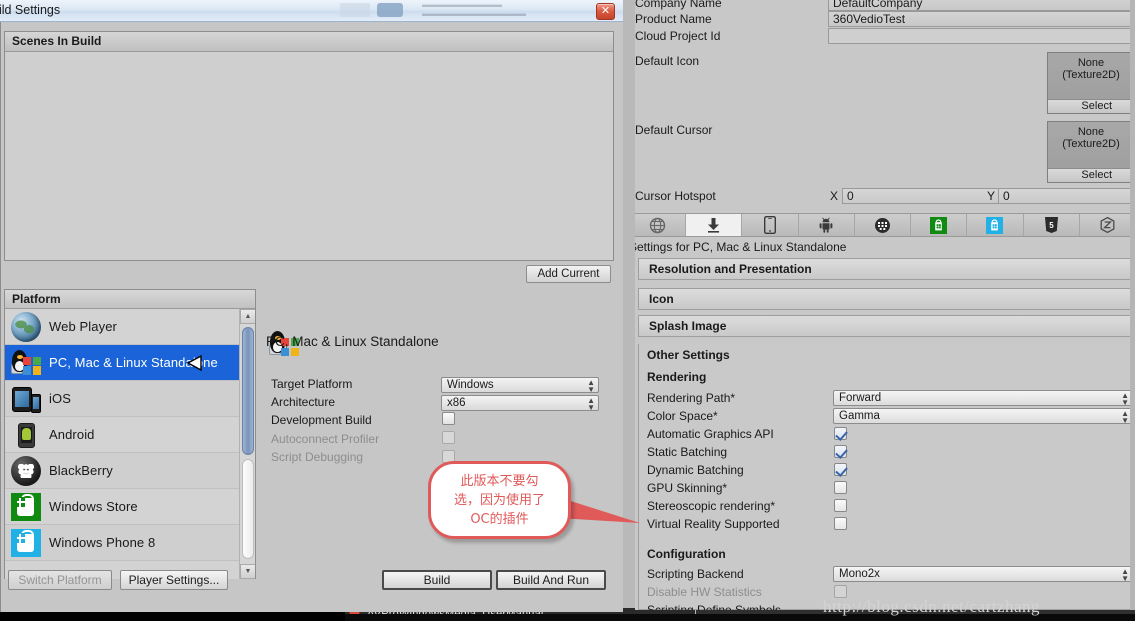  What do you see at coordinates (448, 437) in the screenshot?
I see `autoconnect-profiler-checkbox` at bounding box center [448, 437].